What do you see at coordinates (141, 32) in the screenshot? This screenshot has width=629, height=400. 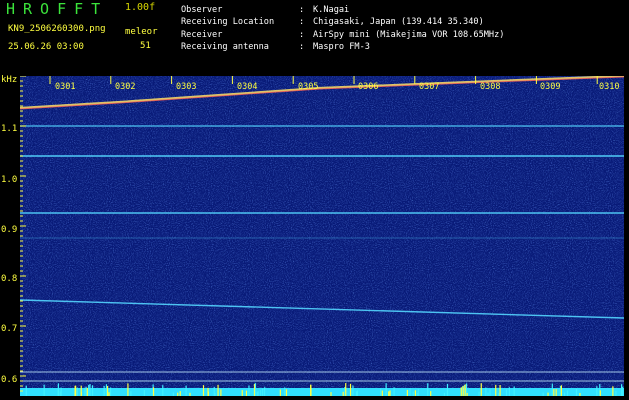 I see `meteor-label: meleor` at bounding box center [141, 32].